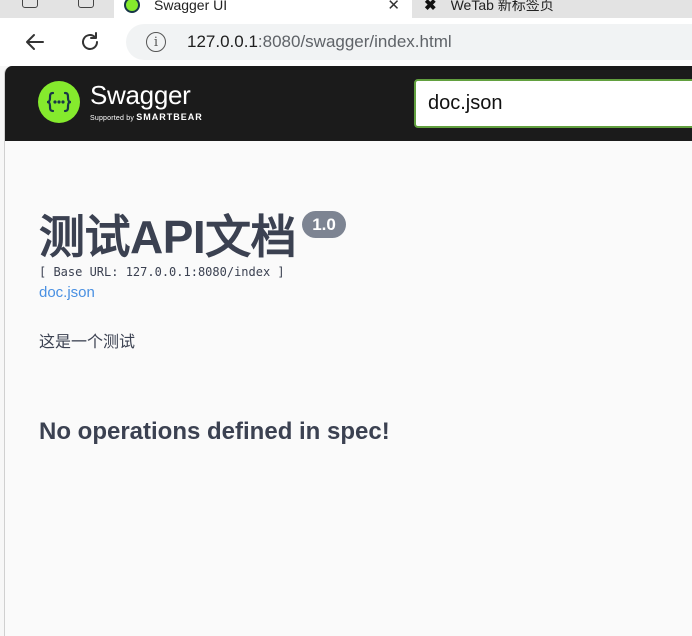  What do you see at coordinates (132, 6) in the screenshot?
I see `swagger-favicon-icon` at bounding box center [132, 6].